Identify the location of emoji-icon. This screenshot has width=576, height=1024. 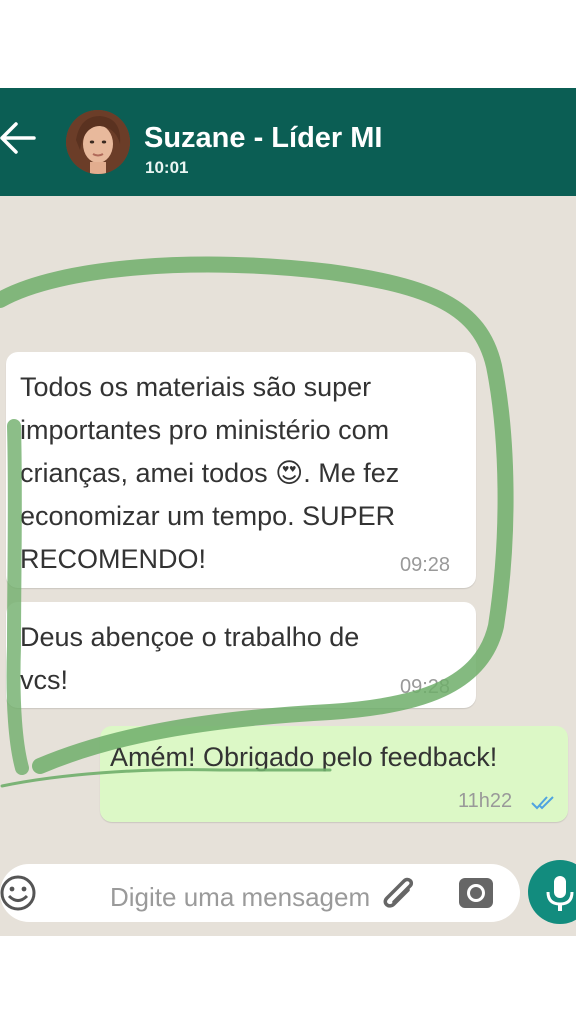
(21, 893).